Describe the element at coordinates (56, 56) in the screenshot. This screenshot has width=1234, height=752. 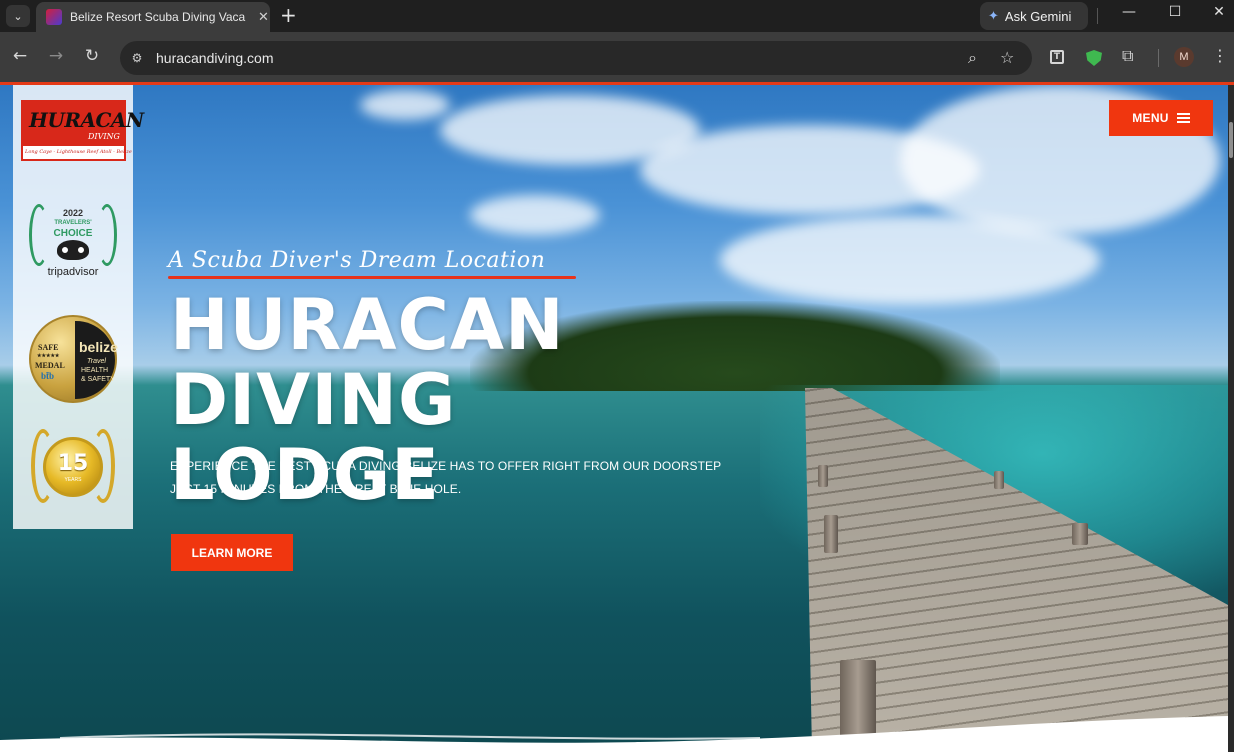
I see `forward-arrow-icon: →` at that location.